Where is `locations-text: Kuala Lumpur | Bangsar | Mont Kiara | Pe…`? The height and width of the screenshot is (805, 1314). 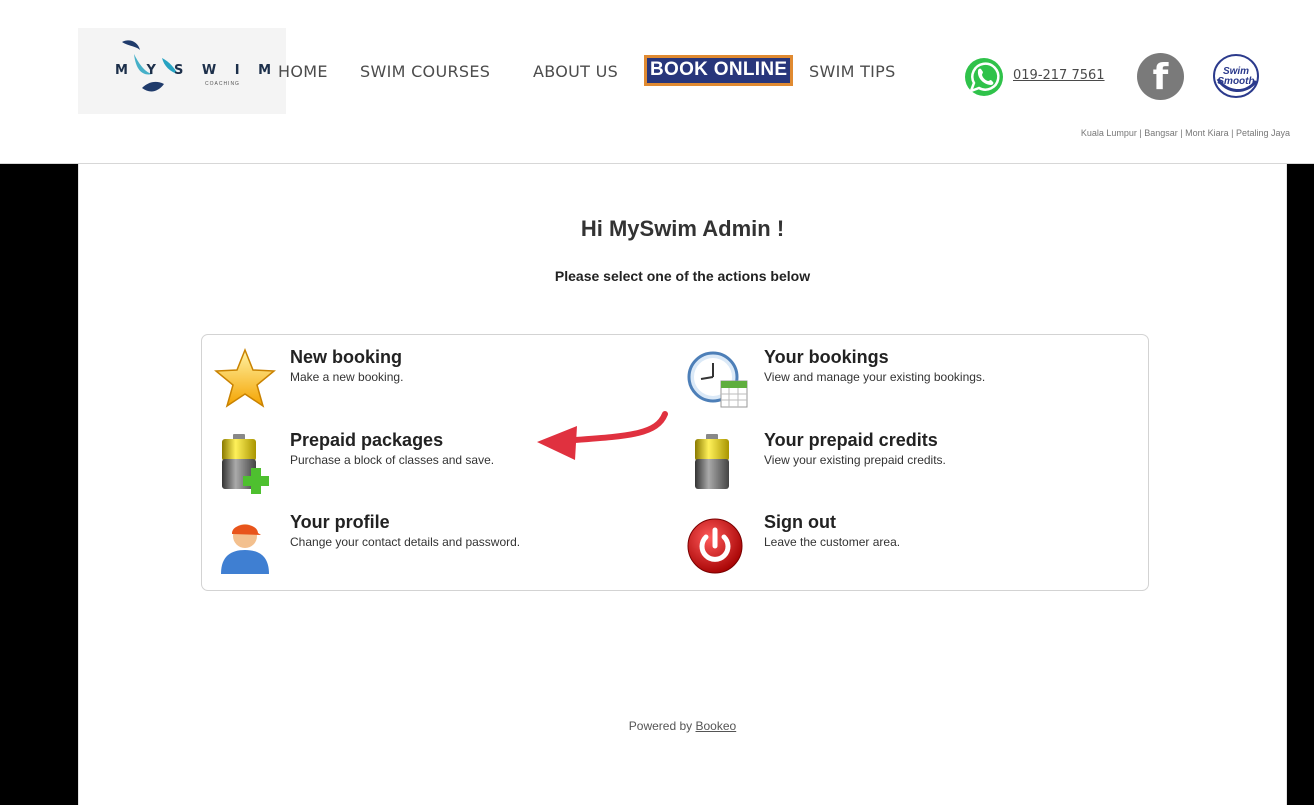 locations-text: Kuala Lumpur | Bangsar | Mont Kiara | Pe… is located at coordinates (1185, 133).